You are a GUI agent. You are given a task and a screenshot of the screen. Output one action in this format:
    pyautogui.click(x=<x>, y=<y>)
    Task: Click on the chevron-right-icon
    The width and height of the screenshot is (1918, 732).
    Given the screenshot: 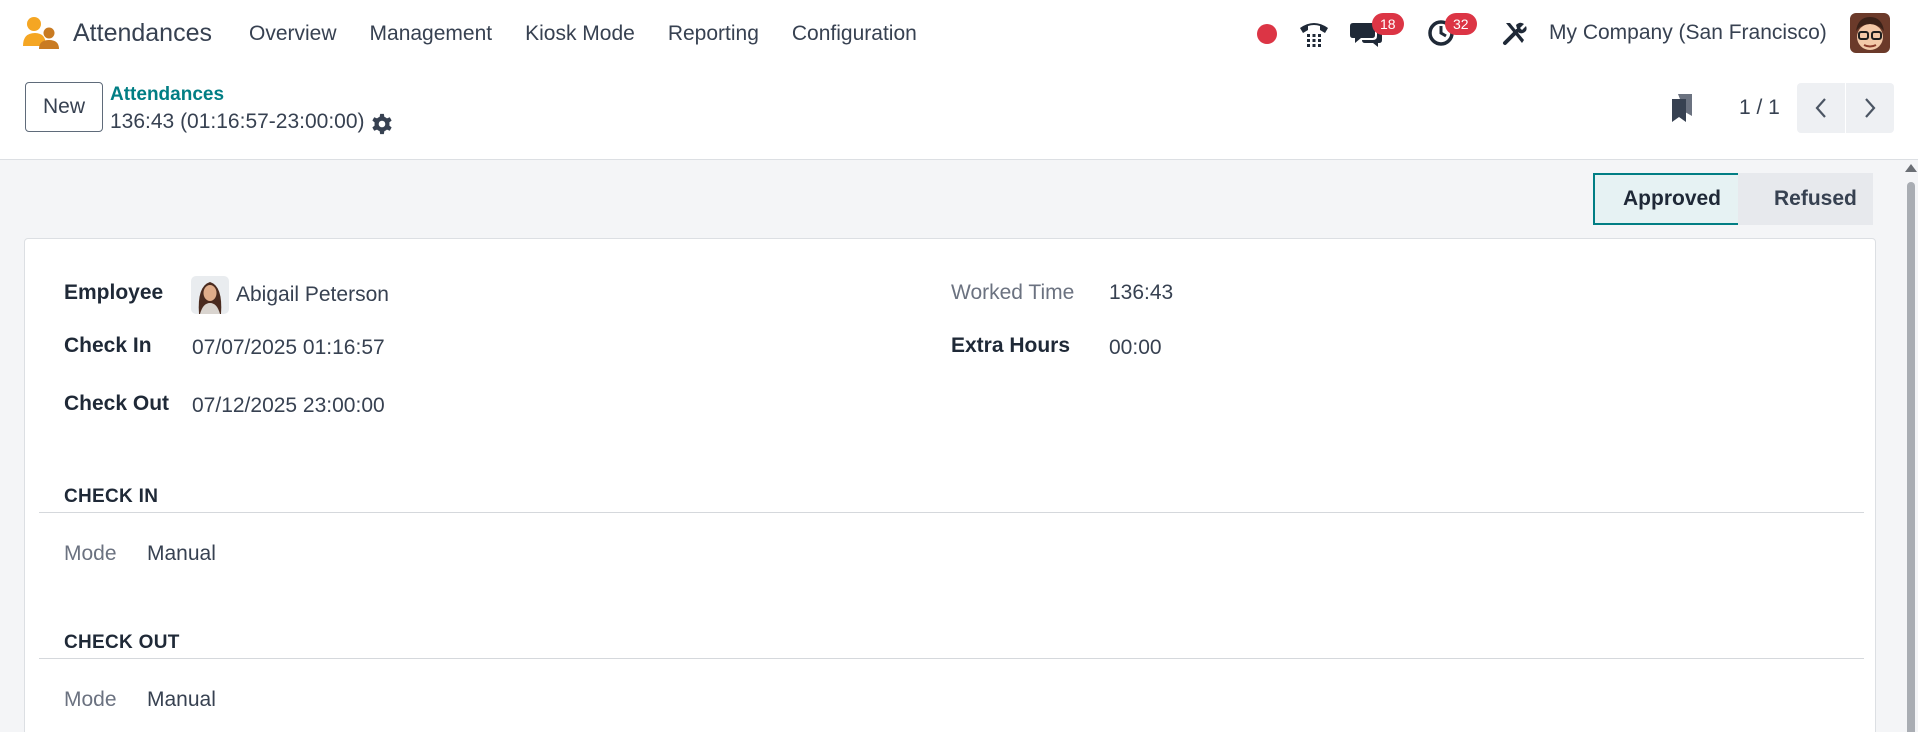 What is the action you would take?
    pyautogui.click(x=1870, y=108)
    